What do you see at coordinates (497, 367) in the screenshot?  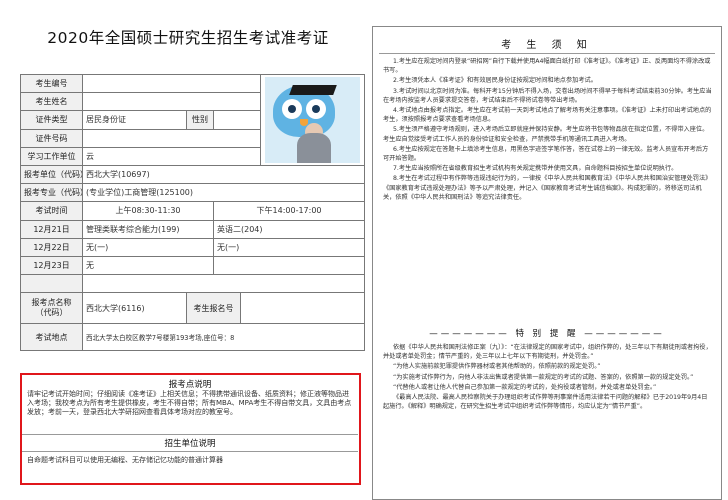 I see `special-item: “为他人实施前款犯罪提供作弊器材或者其他帮助的，依照前款的规定处罚。”` at bounding box center [497, 367].